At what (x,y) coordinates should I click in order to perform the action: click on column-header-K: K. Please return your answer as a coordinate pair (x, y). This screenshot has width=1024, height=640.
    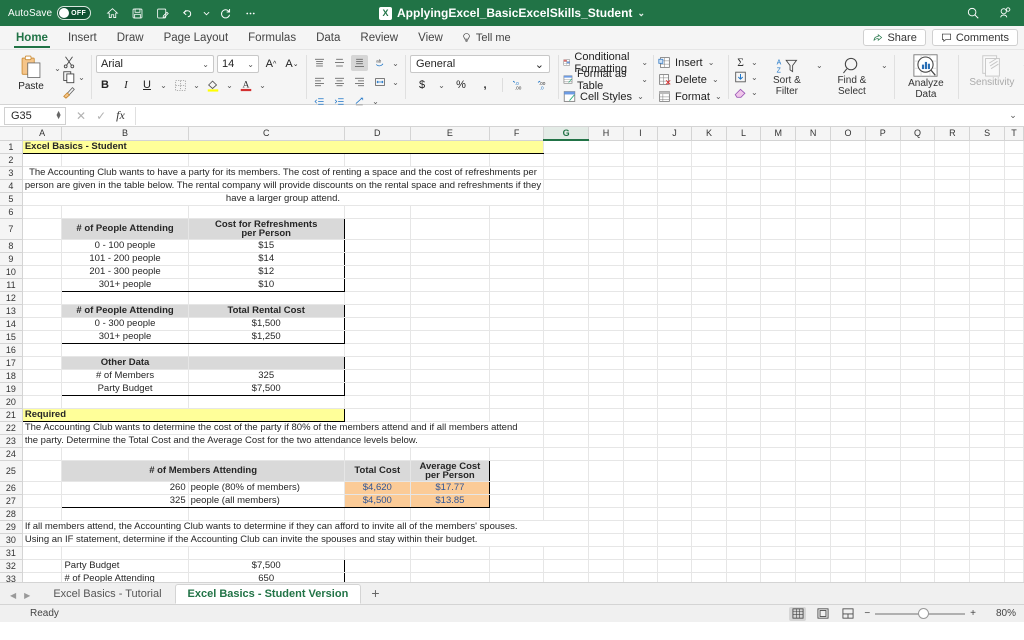
    Looking at the image, I should click on (709, 134).